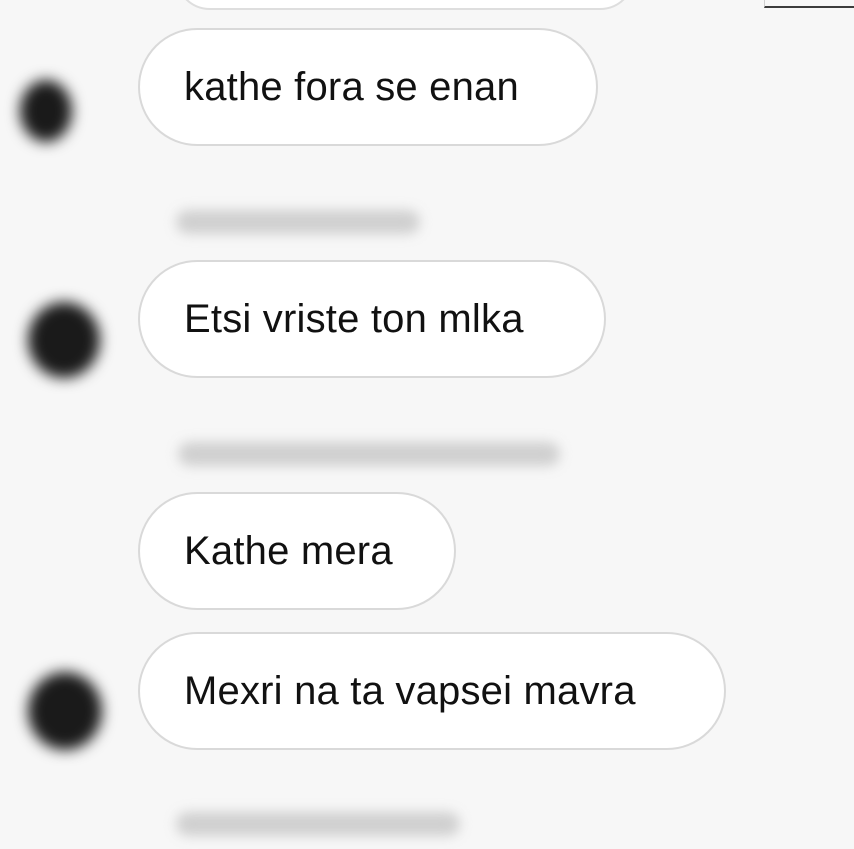  What do you see at coordinates (405, 5) in the screenshot?
I see `message-bubble-previous` at bounding box center [405, 5].